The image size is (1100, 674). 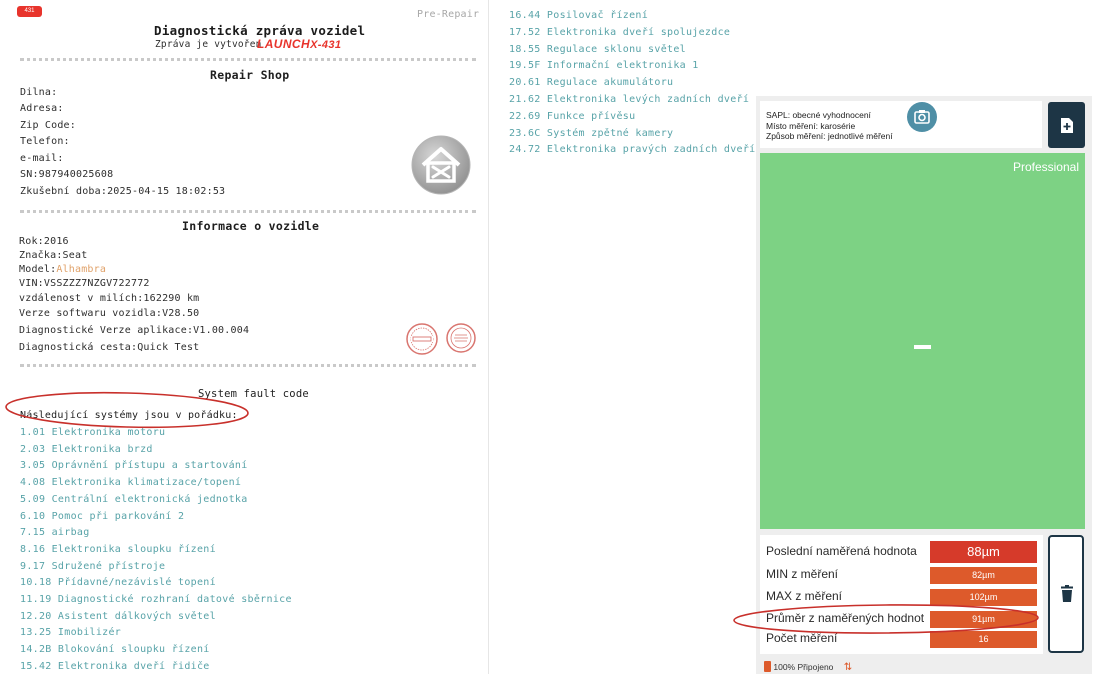 I want to click on system-ok-item: 5.09 Centrální elektronická jednotka, so click(x=134, y=499).